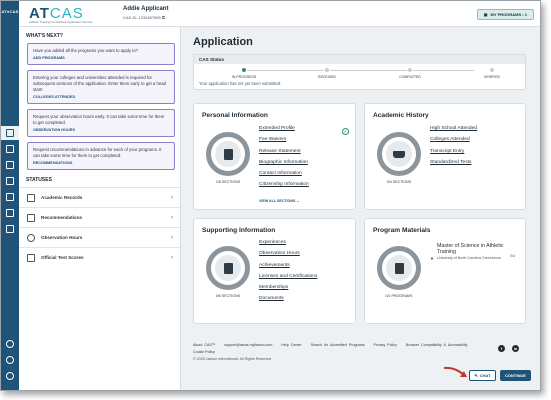 Image resolution: width=551 pixels, height=400 pixels. Describe the element at coordinates (31, 237) in the screenshot. I see `clock-icon` at that location.